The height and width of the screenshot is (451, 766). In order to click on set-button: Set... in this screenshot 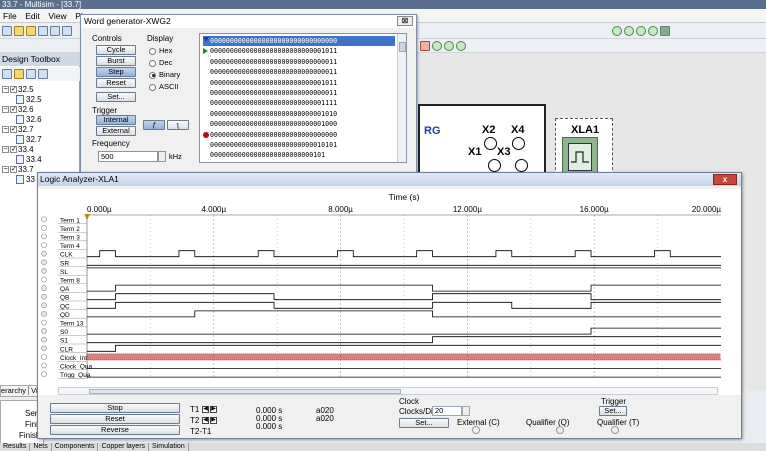, I will do `click(116, 97)`.